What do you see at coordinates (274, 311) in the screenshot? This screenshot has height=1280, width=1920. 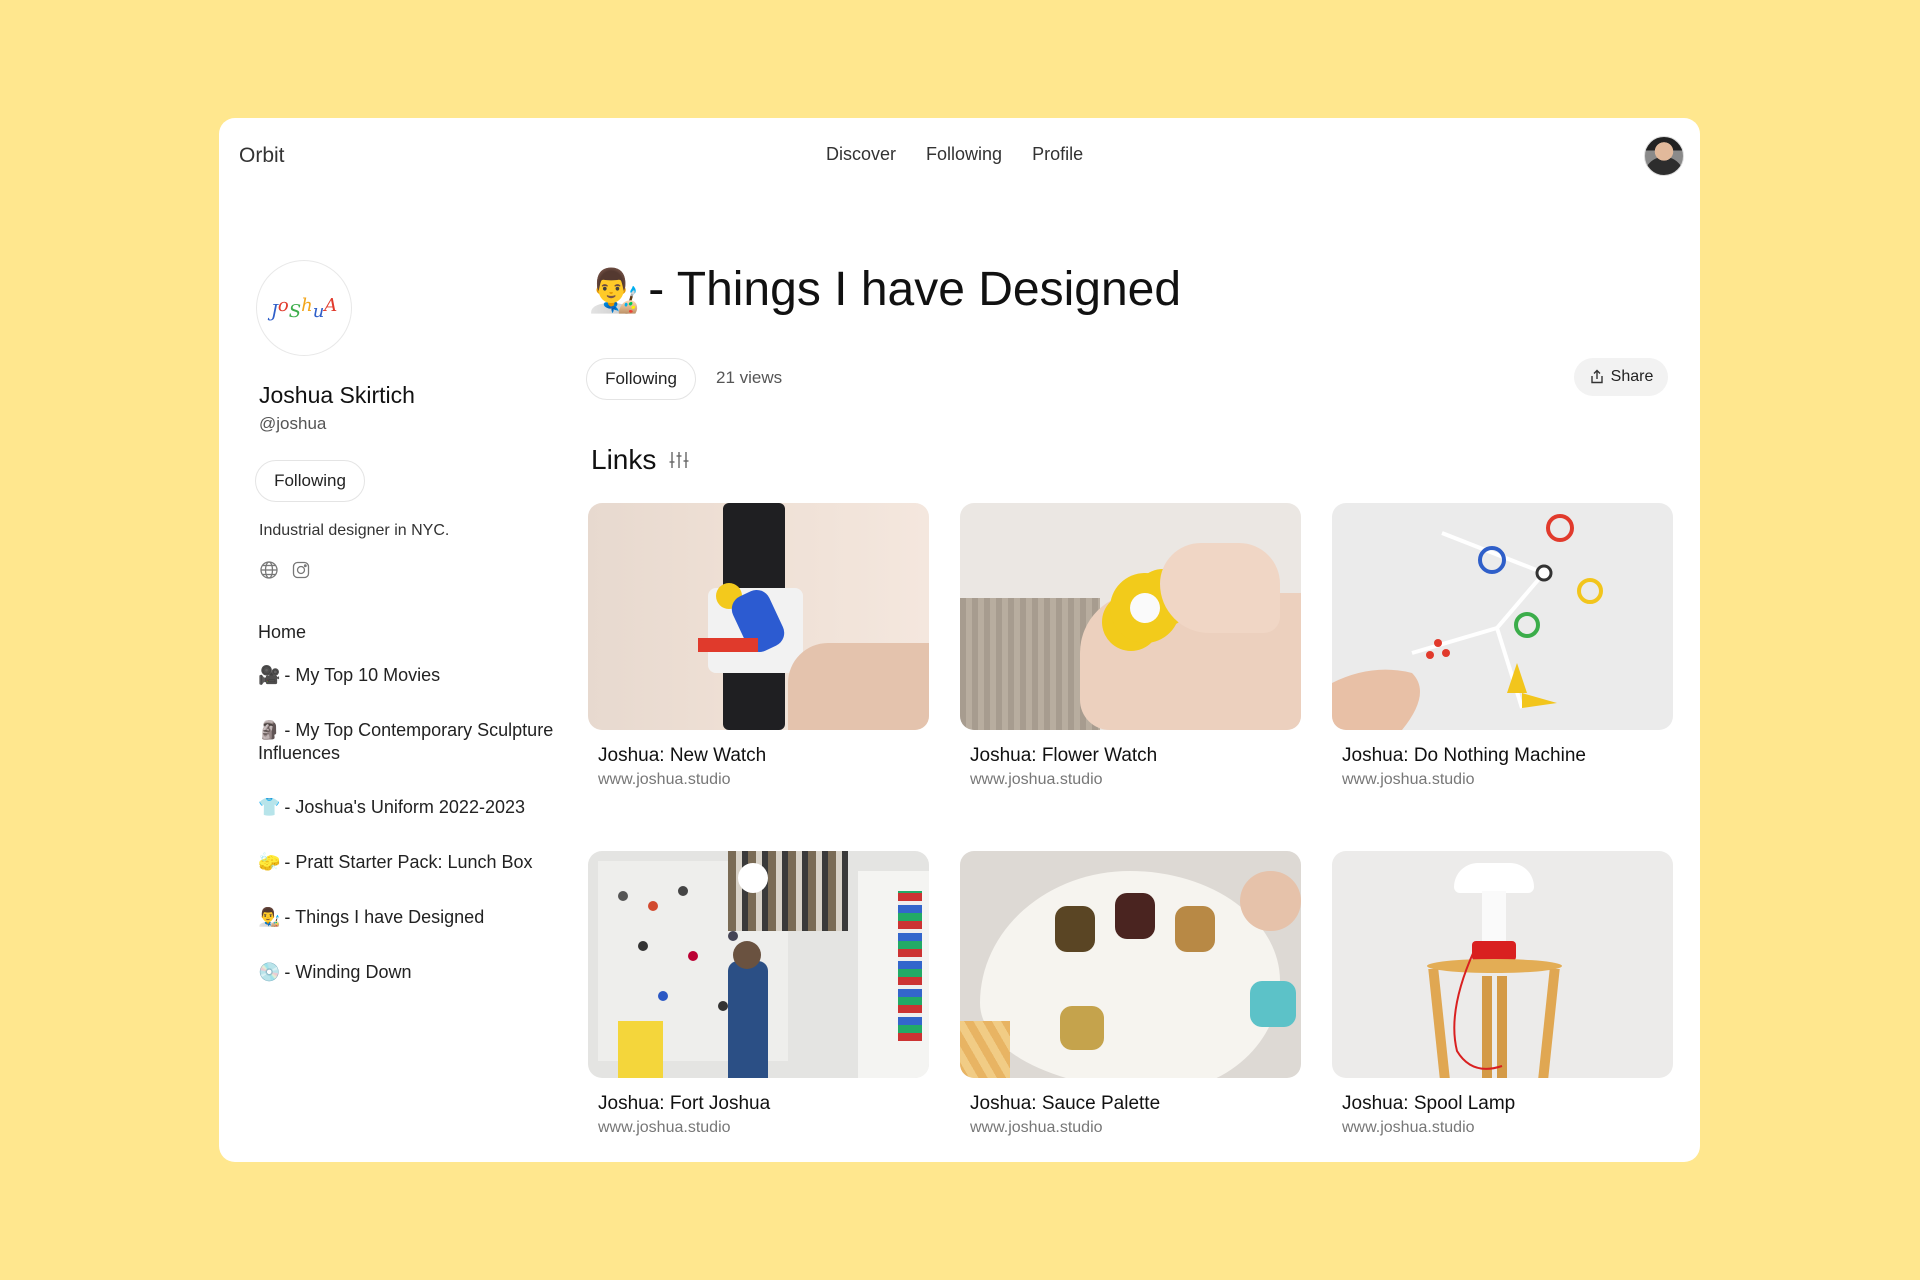 I see `logo-letter: J` at bounding box center [274, 311].